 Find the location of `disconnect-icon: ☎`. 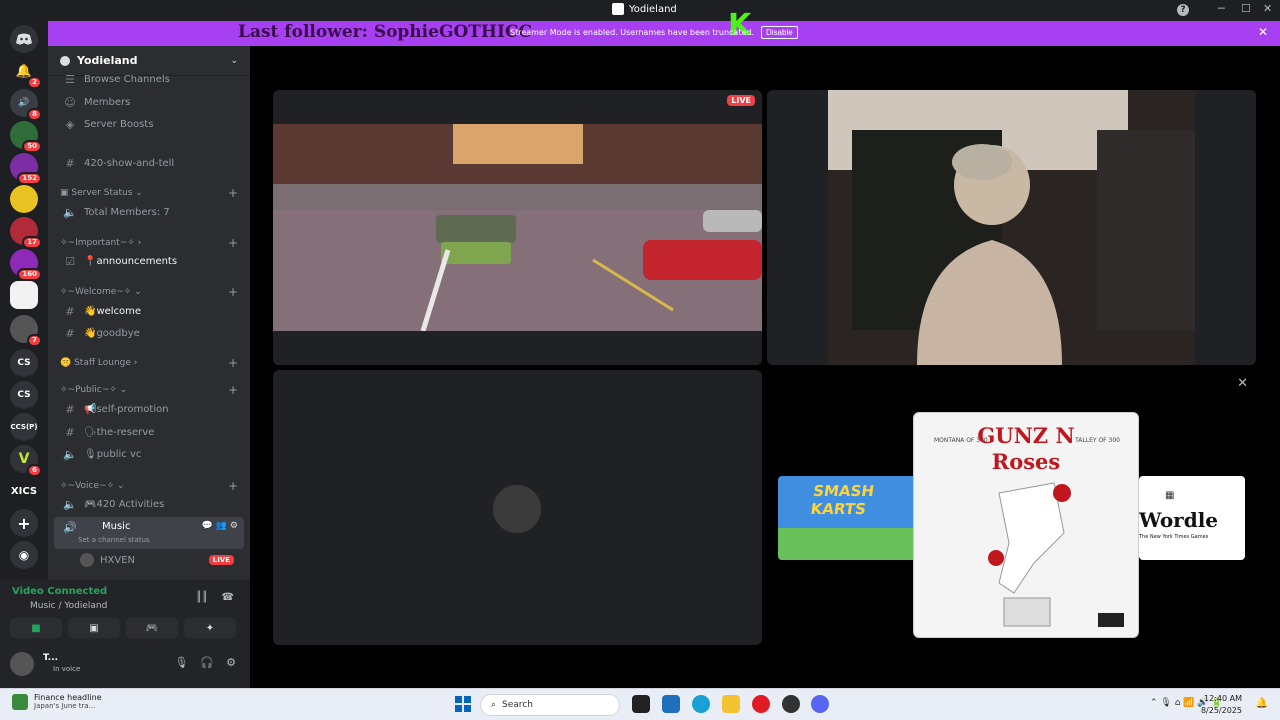

disconnect-icon: ☎ is located at coordinates (228, 597).